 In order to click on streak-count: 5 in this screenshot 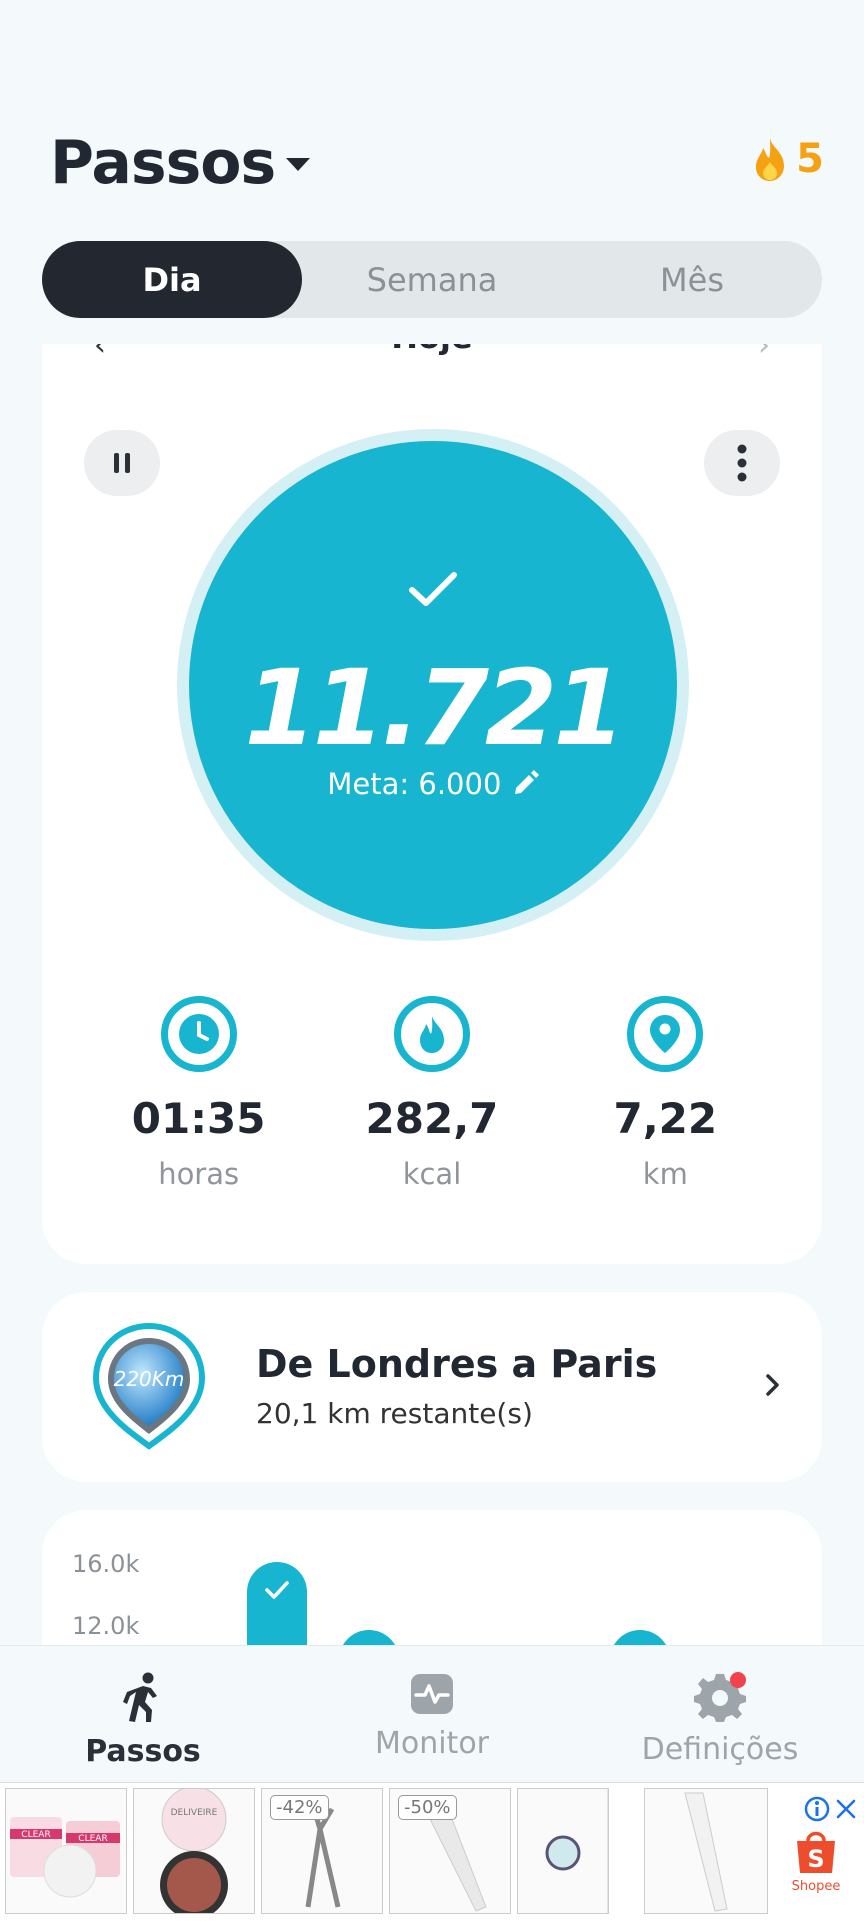, I will do `click(810, 159)`.